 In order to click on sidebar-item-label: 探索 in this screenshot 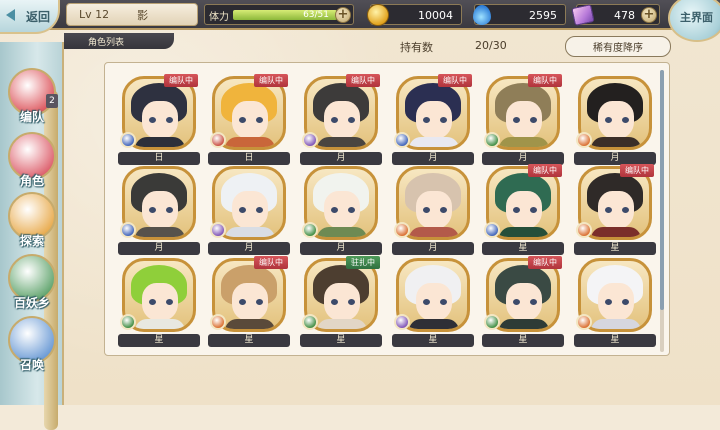, I will do `click(31, 241)`.